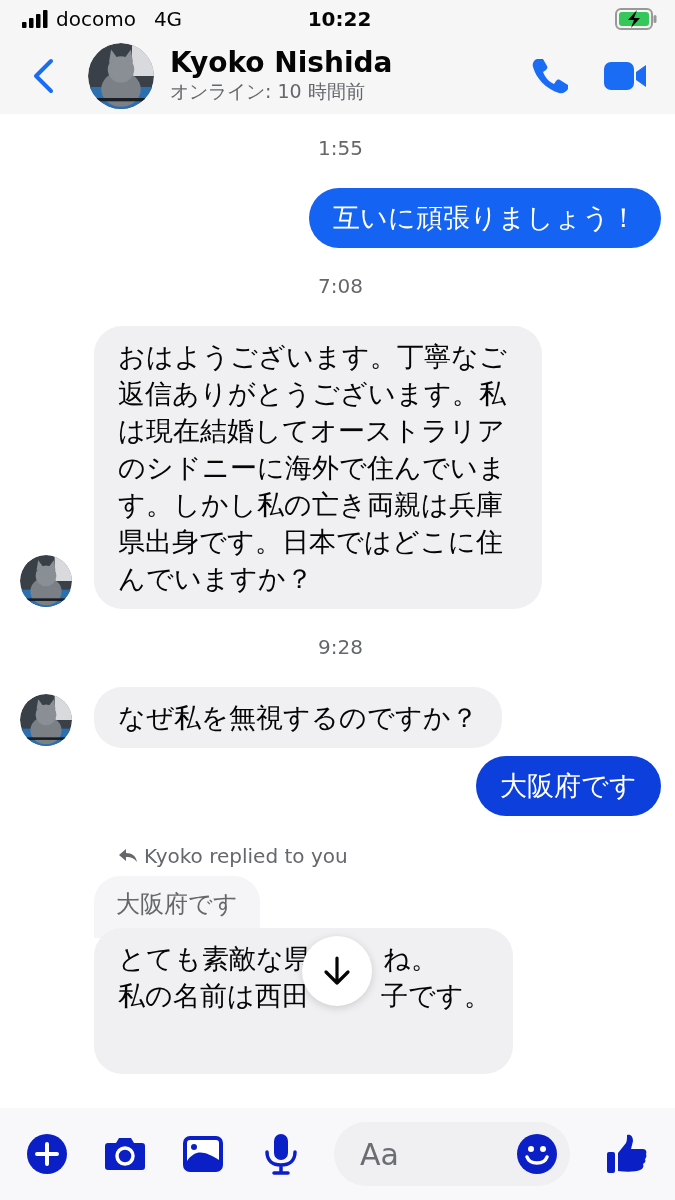  What do you see at coordinates (339, 19) in the screenshot?
I see `clock: 10:22` at bounding box center [339, 19].